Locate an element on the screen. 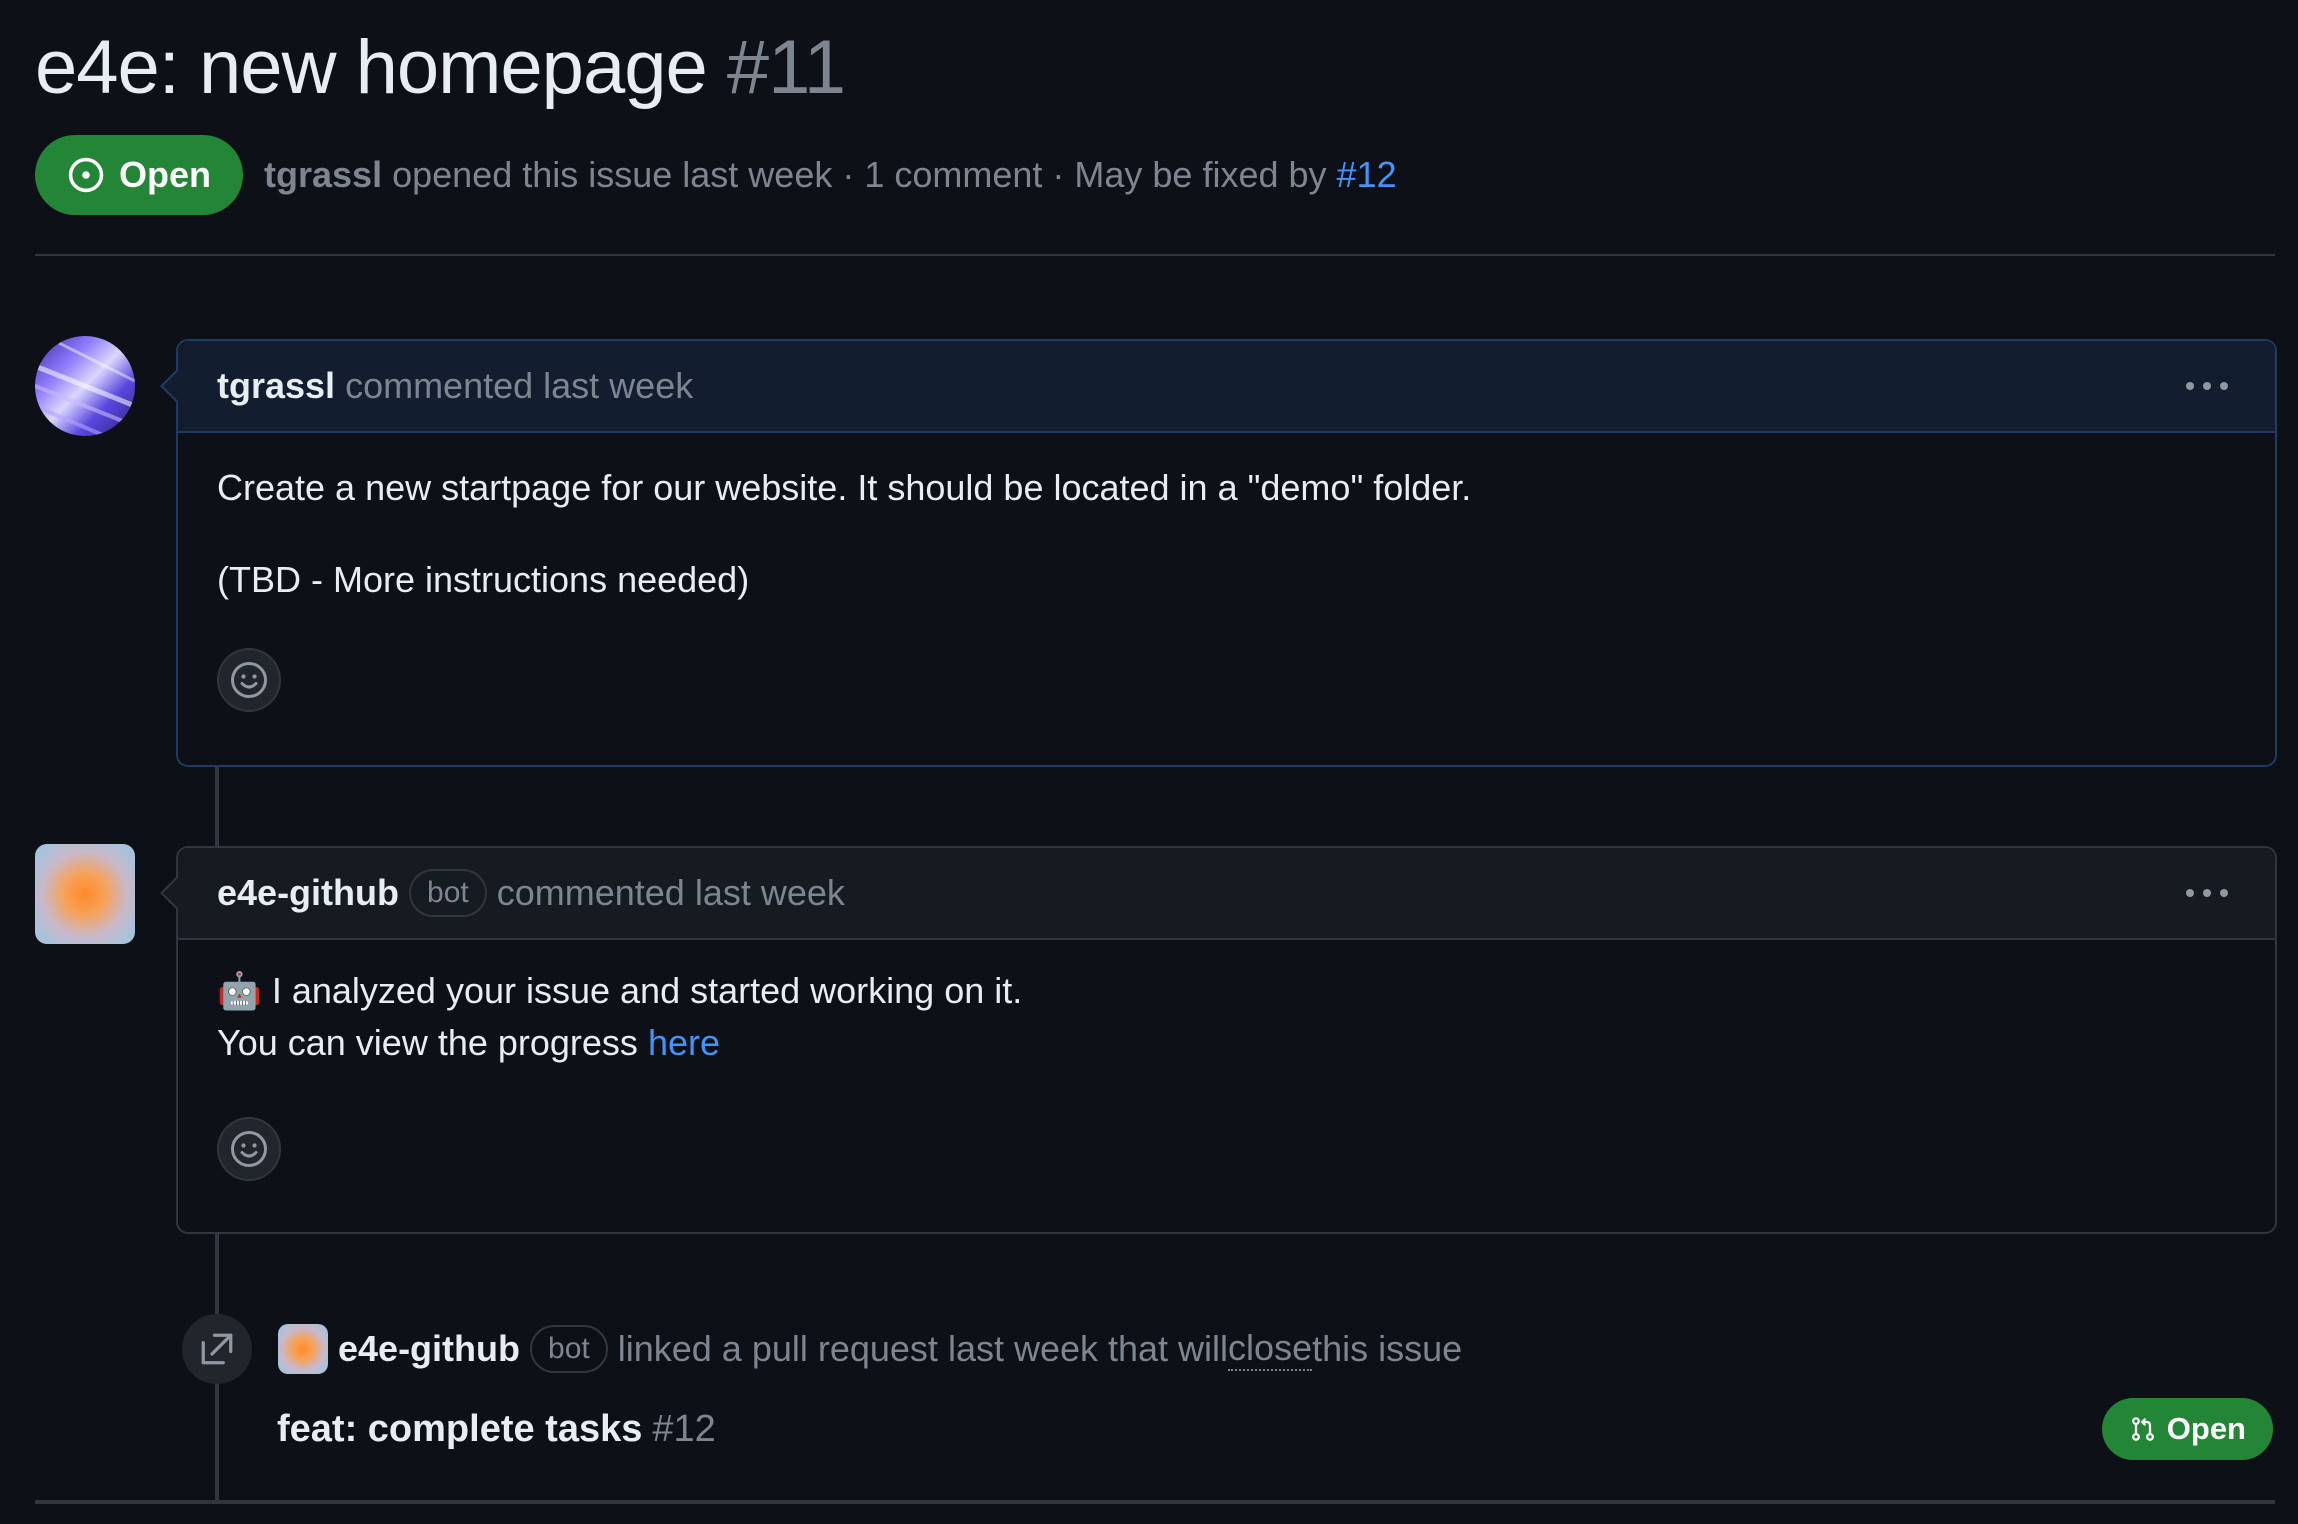  cross-reference-icon is located at coordinates (217, 1349).